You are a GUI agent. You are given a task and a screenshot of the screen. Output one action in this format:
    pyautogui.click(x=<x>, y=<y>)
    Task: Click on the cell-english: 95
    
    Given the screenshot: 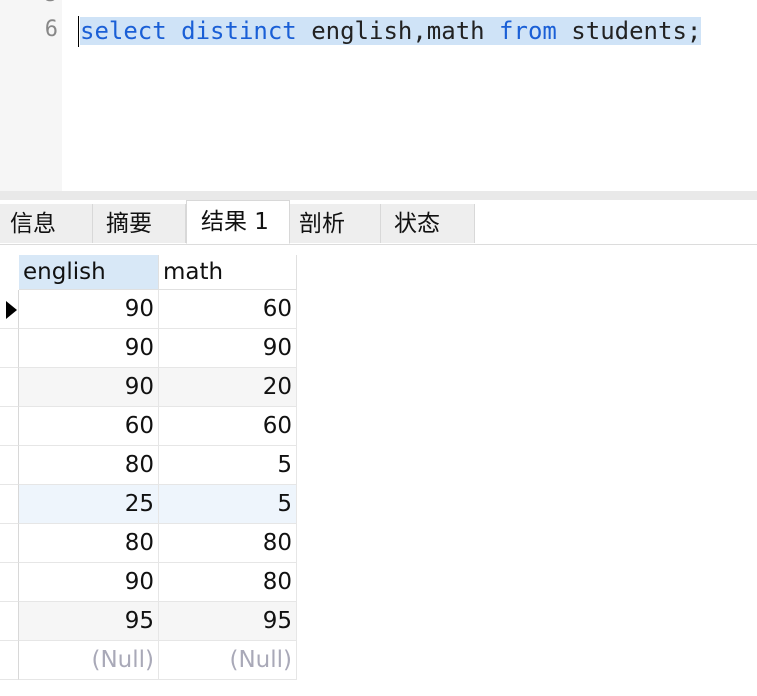 What is the action you would take?
    pyautogui.click(x=89, y=621)
    